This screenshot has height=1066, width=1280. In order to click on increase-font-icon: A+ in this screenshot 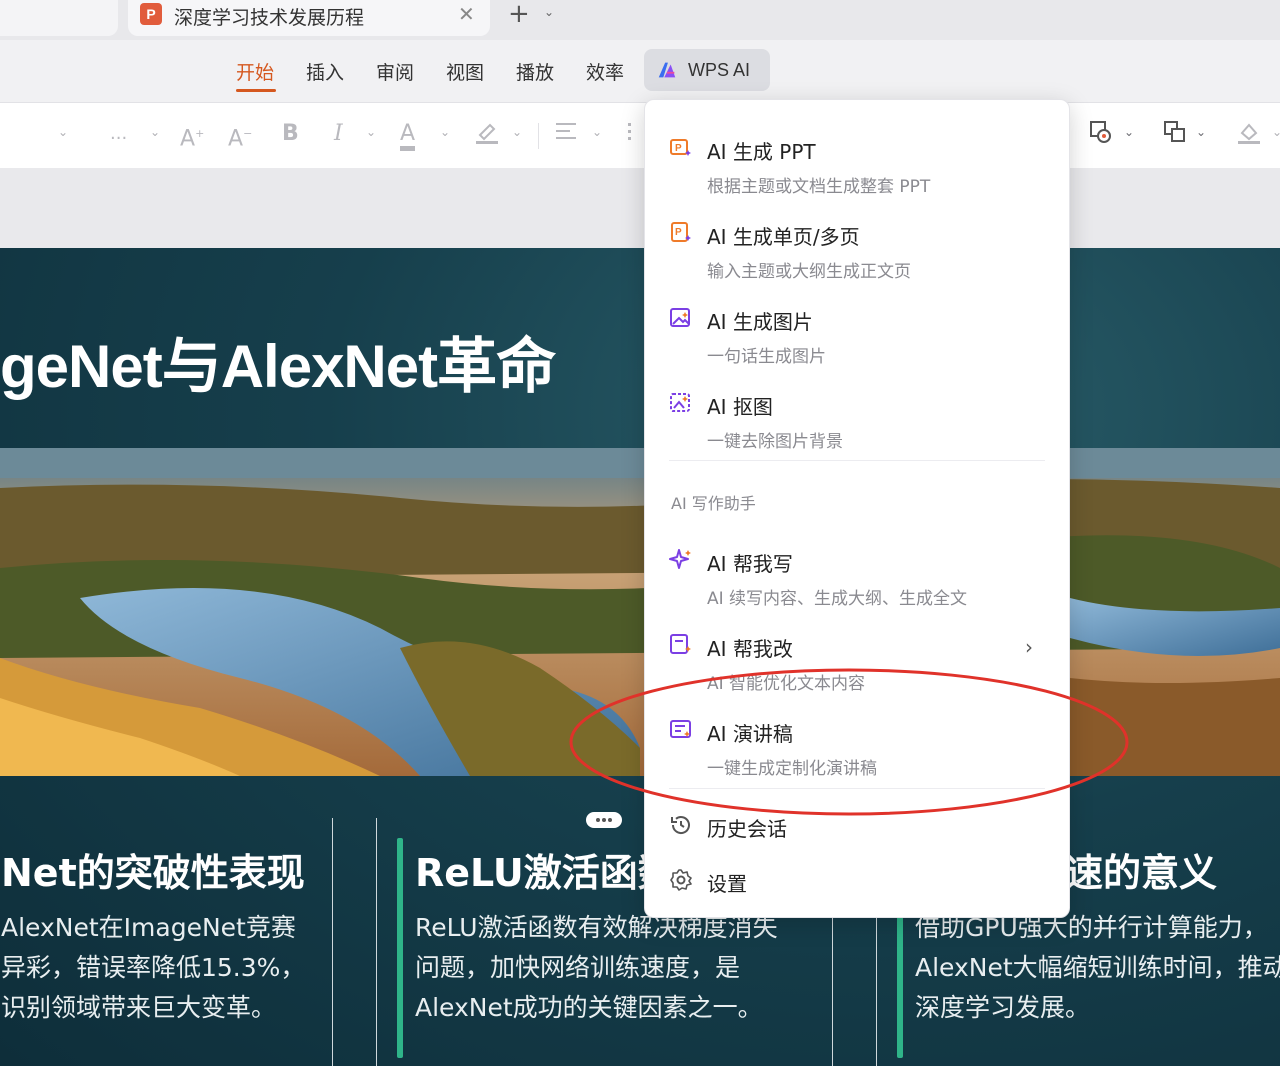, I will do `click(192, 136)`.